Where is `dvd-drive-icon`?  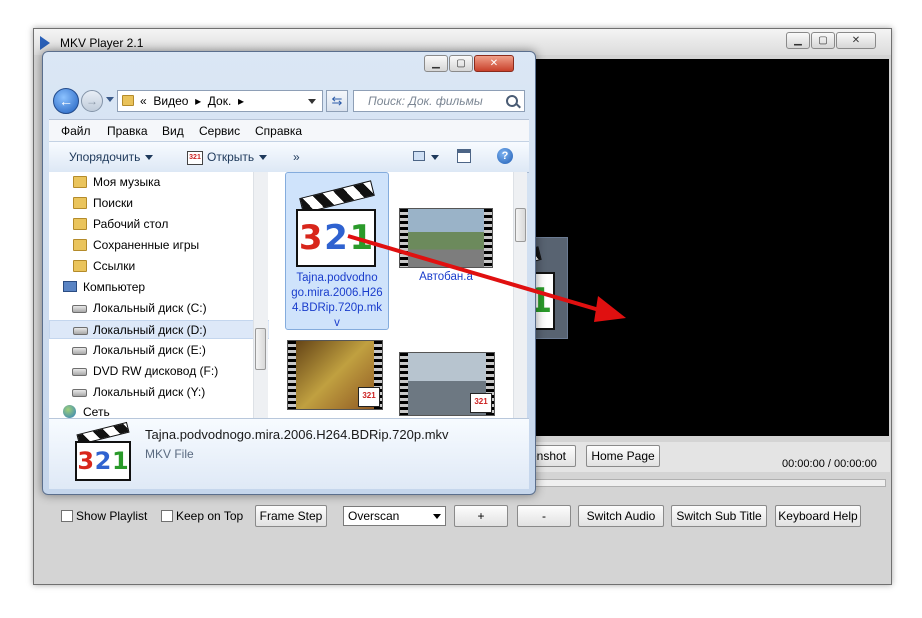 dvd-drive-icon is located at coordinates (79, 372).